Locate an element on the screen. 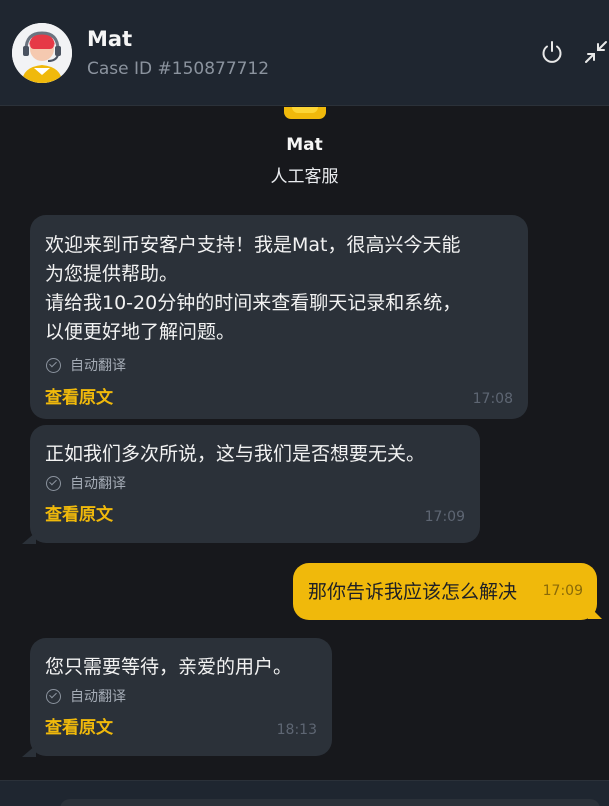  agent-card-decoration is located at coordinates (305, 113).